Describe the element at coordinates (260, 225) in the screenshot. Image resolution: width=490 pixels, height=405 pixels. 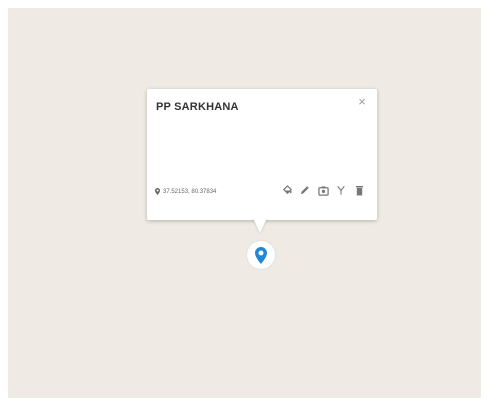
I see `popup-pointer` at that location.